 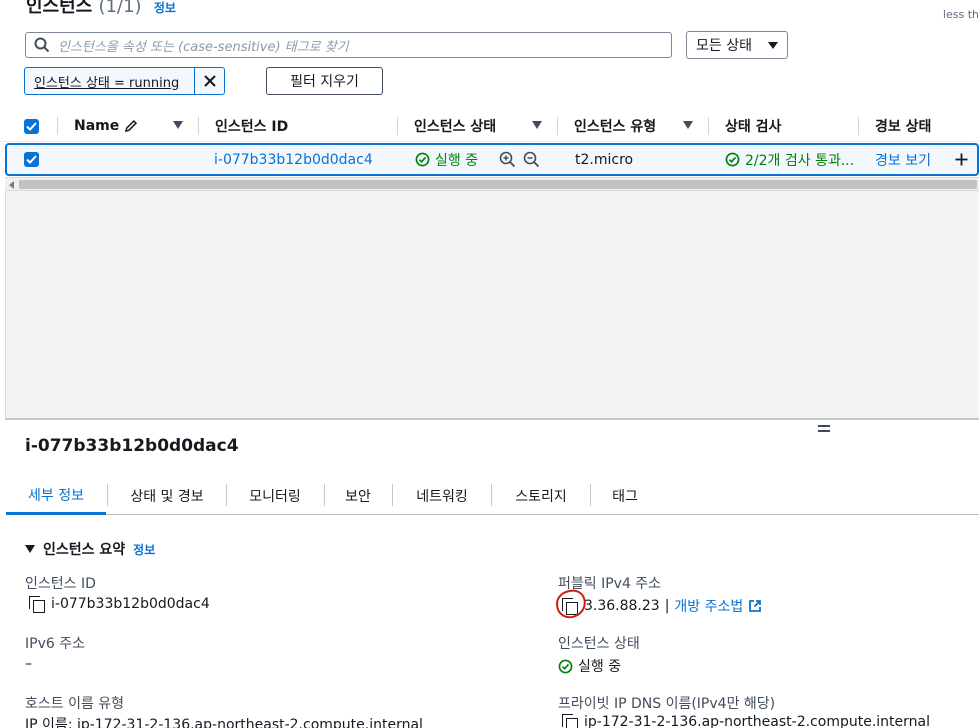 I want to click on instance-state-label: 인스턴스 상태, so click(x=599, y=644).